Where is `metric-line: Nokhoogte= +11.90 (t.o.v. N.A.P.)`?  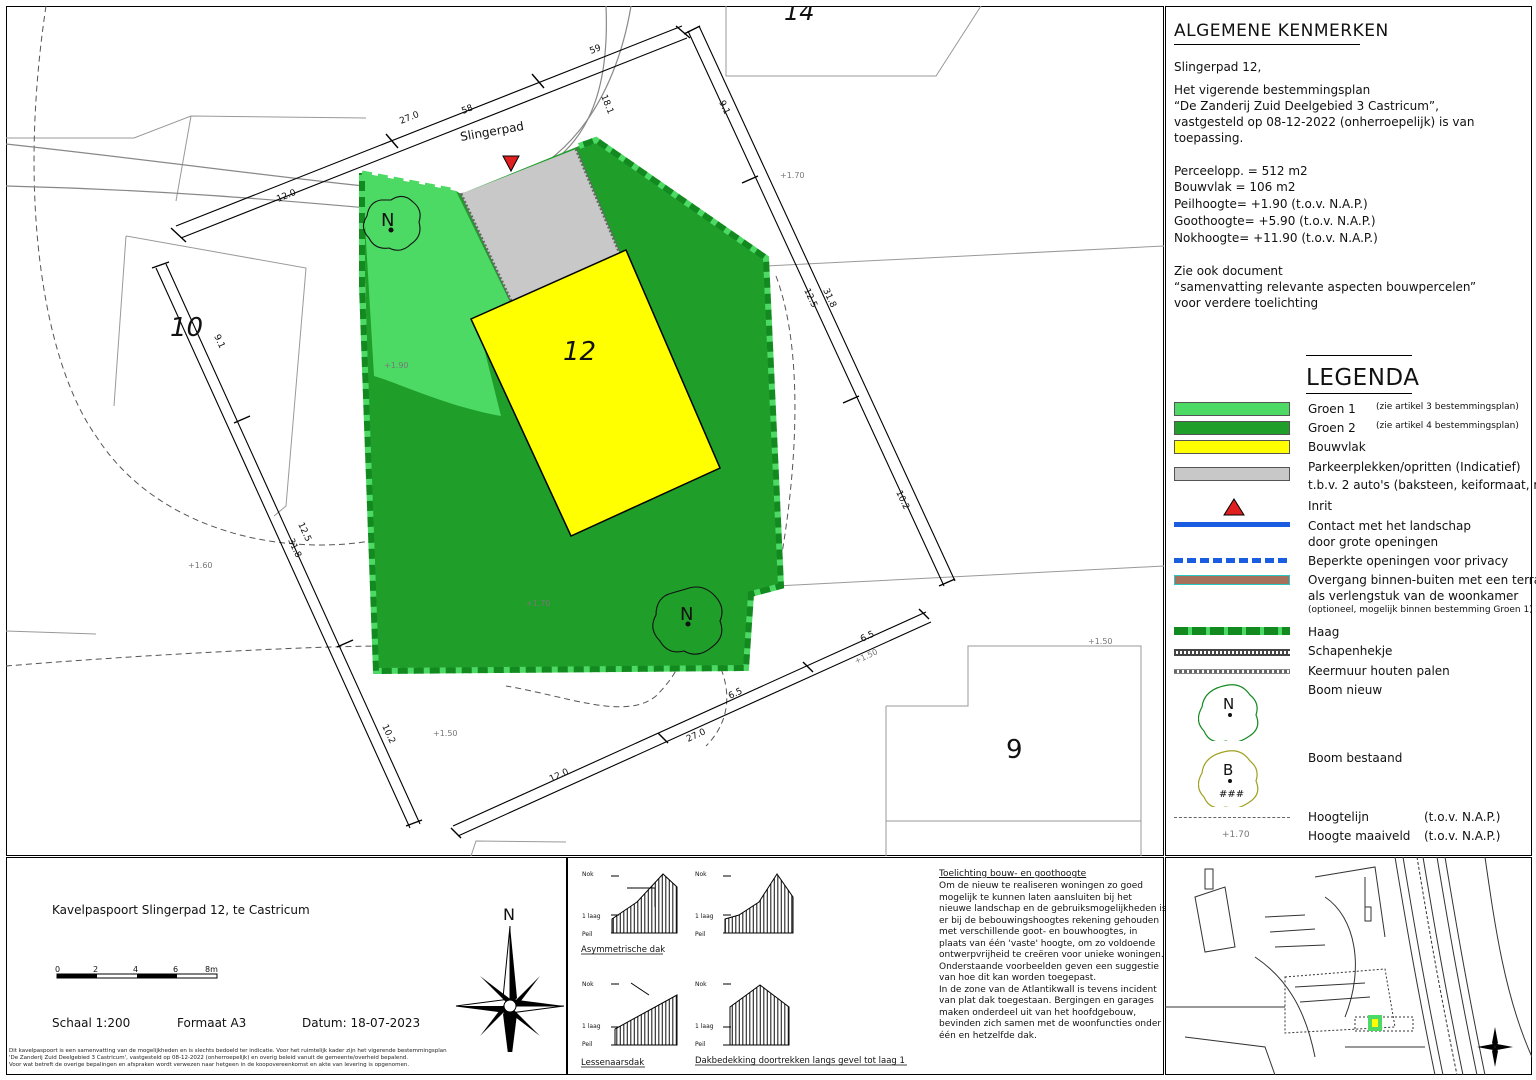
metric-line: Nokhoogte= +11.90 (t.o.v. N.A.P.) is located at coordinates (1276, 238).